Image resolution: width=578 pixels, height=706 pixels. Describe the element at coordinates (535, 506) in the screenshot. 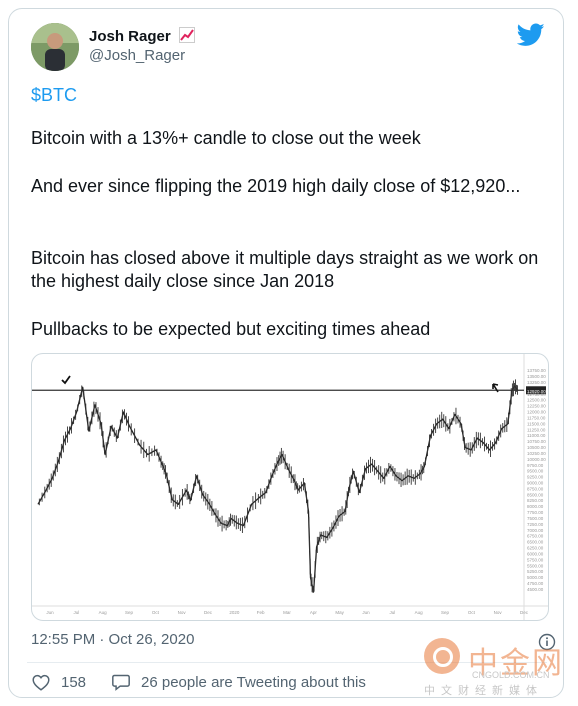

I see `price-tick-label: 8000.00` at that location.